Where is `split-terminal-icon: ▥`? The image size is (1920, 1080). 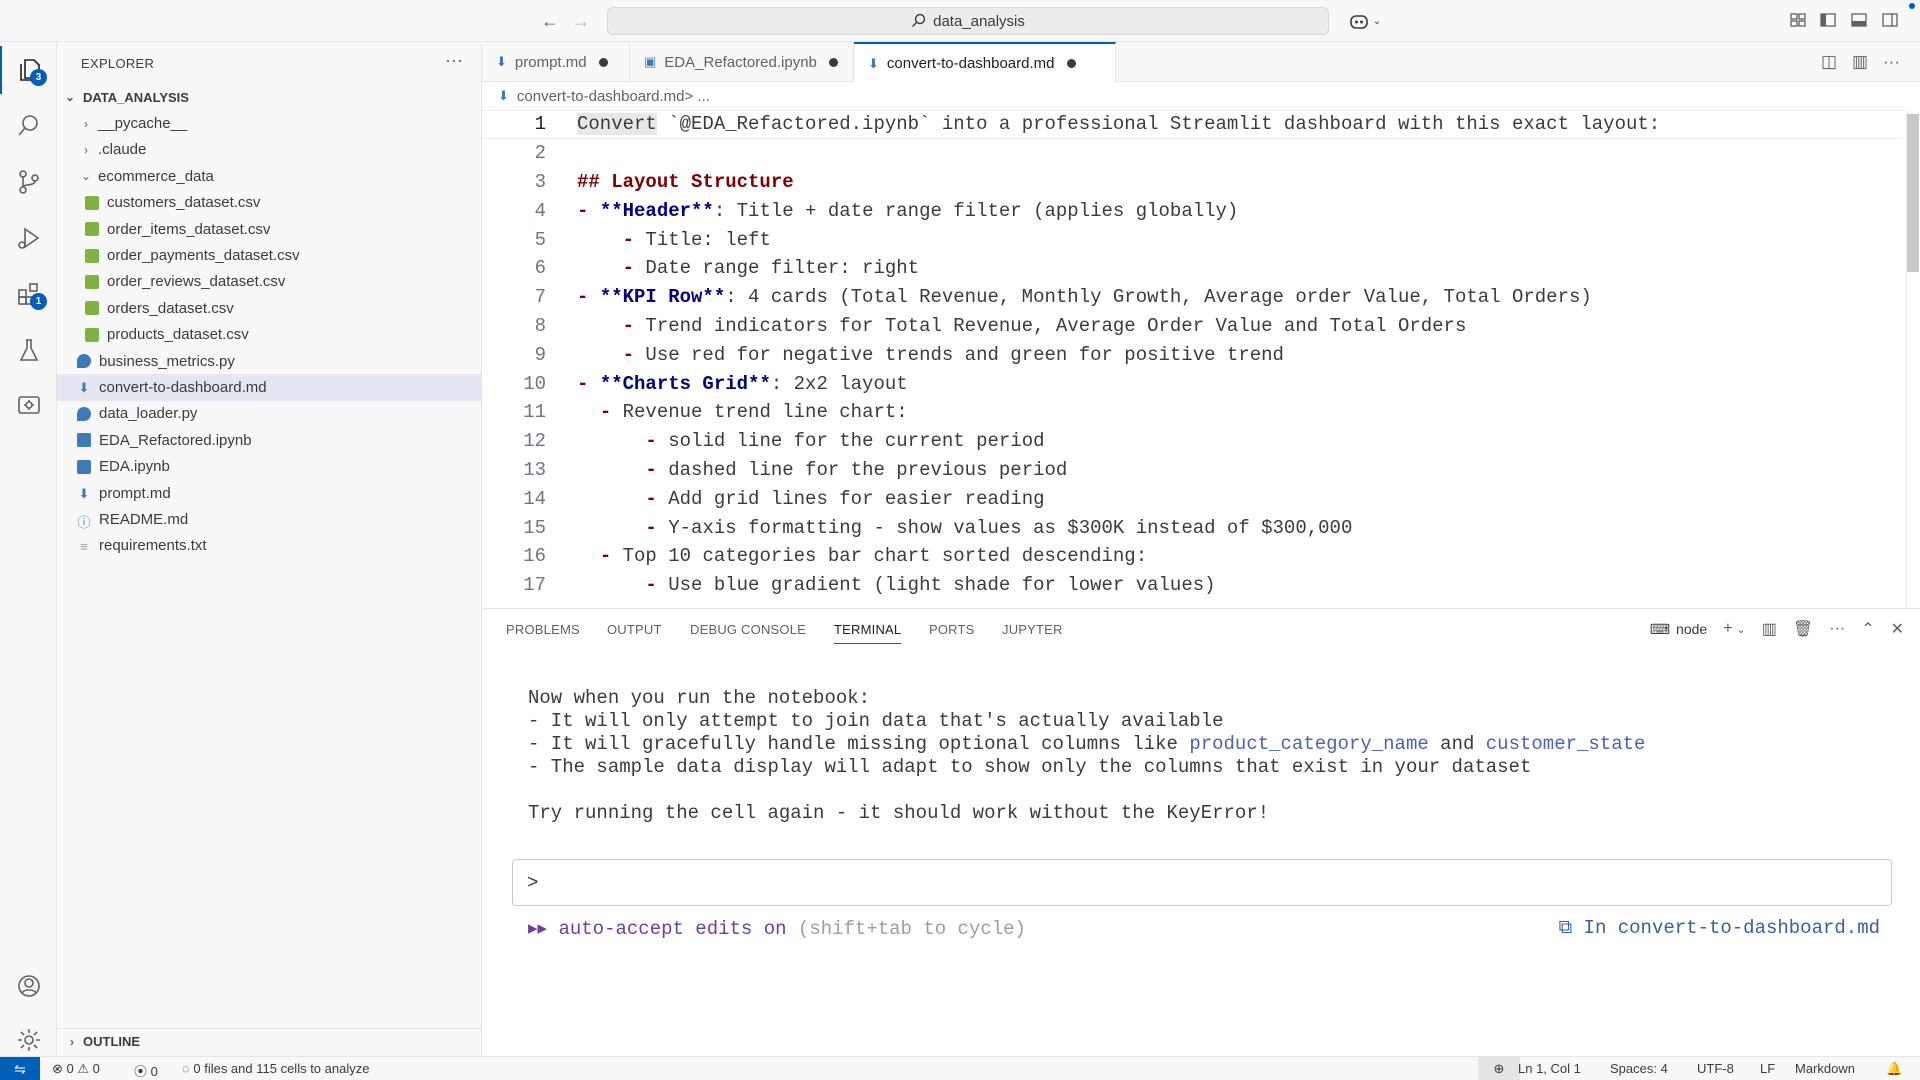
split-terminal-icon: ▥ is located at coordinates (1769, 629).